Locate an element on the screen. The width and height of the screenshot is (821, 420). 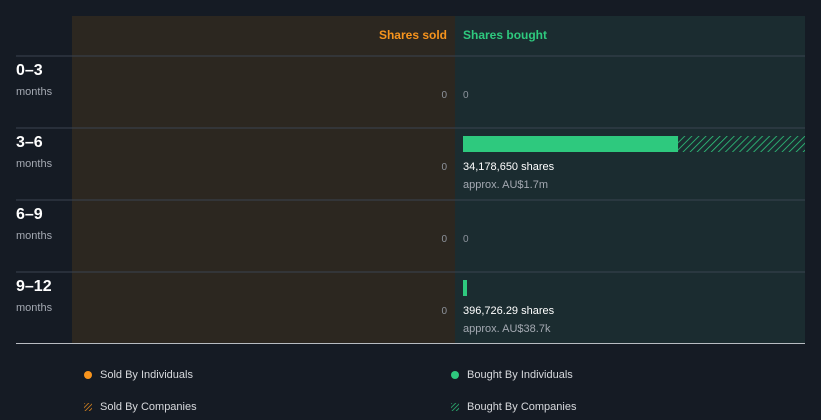
legend-bought-companies: Bought By Companies is located at coordinates (513, 407).